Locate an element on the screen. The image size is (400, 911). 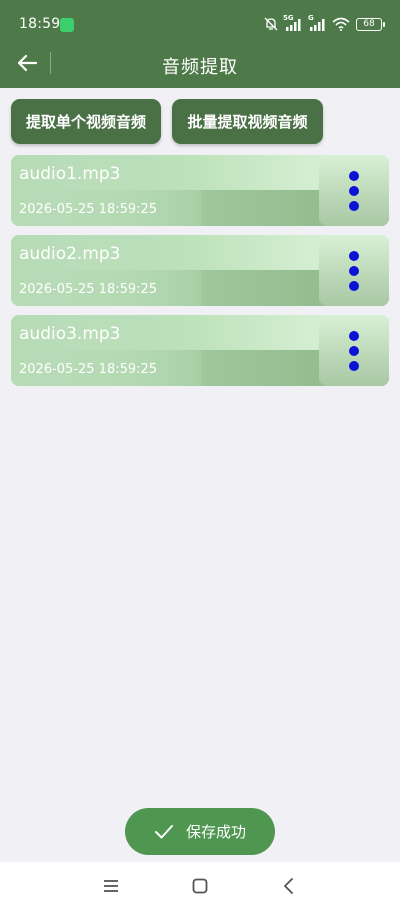
extract-single-button: 提取单个视频音频 is located at coordinates (86, 121).